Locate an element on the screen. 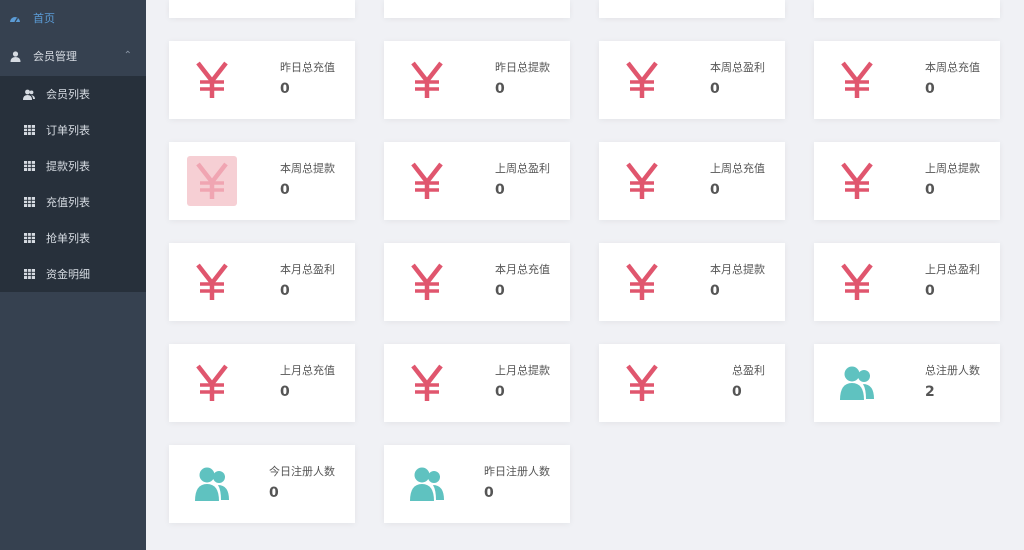 This screenshot has width=1024, height=550. stat-label: 上周总提款 is located at coordinates (952, 168).